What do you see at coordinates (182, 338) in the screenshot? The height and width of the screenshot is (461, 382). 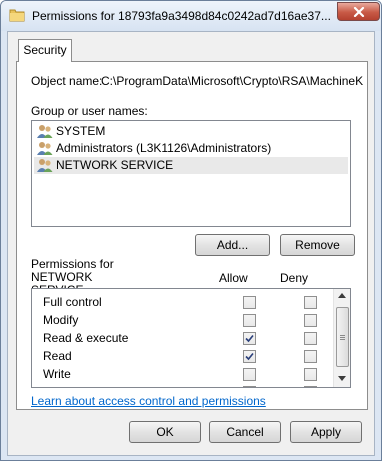 I see `permission-row-read-execute: Read & execute` at bounding box center [182, 338].